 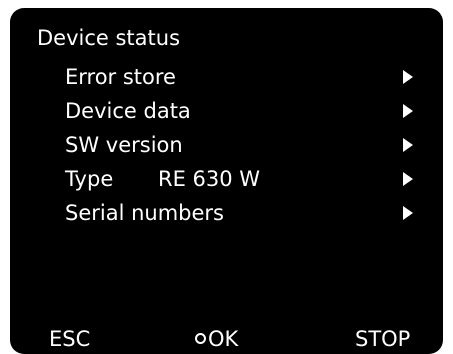 I want to click on menu-item-label: Error store, so click(x=120, y=77).